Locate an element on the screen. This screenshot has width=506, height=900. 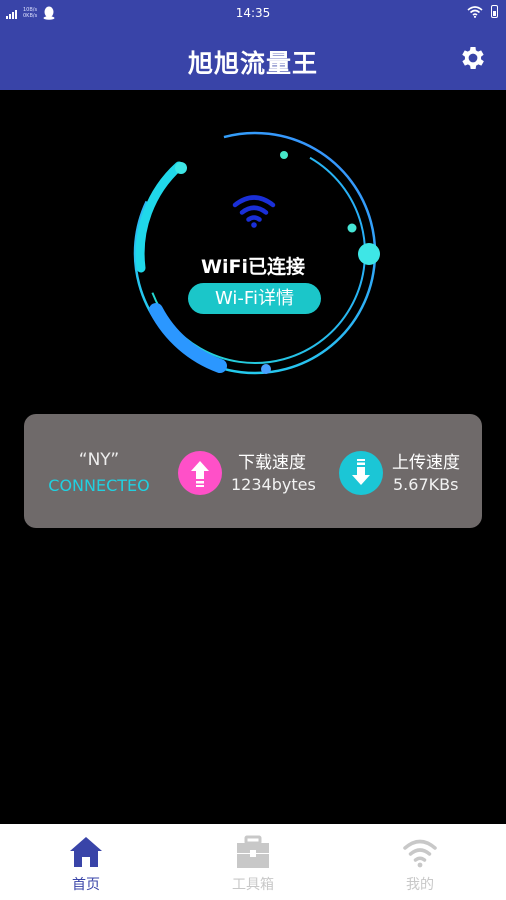
download-value: 1234bytes is located at coordinates (273, 484).